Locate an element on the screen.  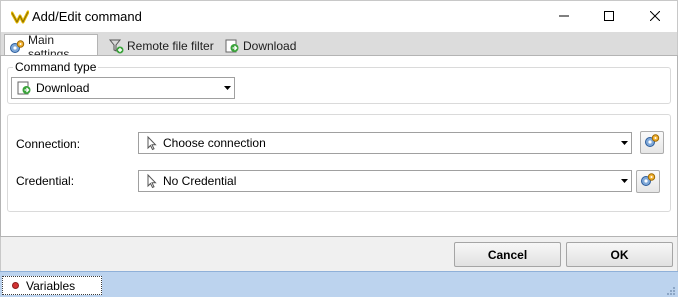
tab-remote-file-filter-label: Remote file filter is located at coordinates (170, 46).